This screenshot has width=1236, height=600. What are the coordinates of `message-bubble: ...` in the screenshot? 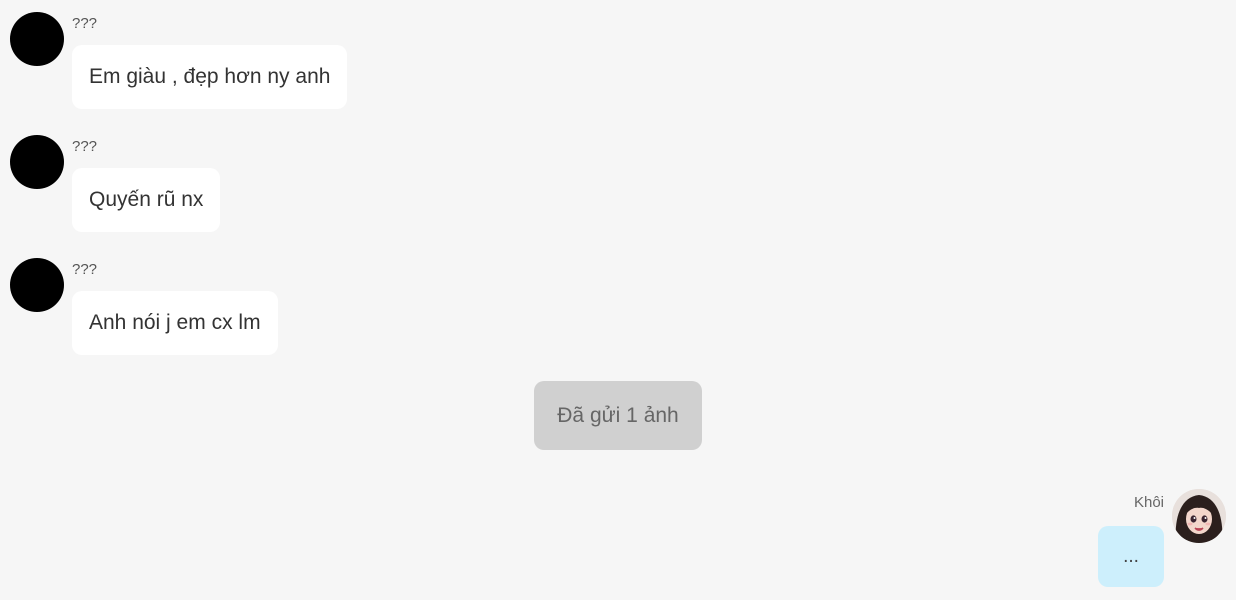 It's located at (1131, 556).